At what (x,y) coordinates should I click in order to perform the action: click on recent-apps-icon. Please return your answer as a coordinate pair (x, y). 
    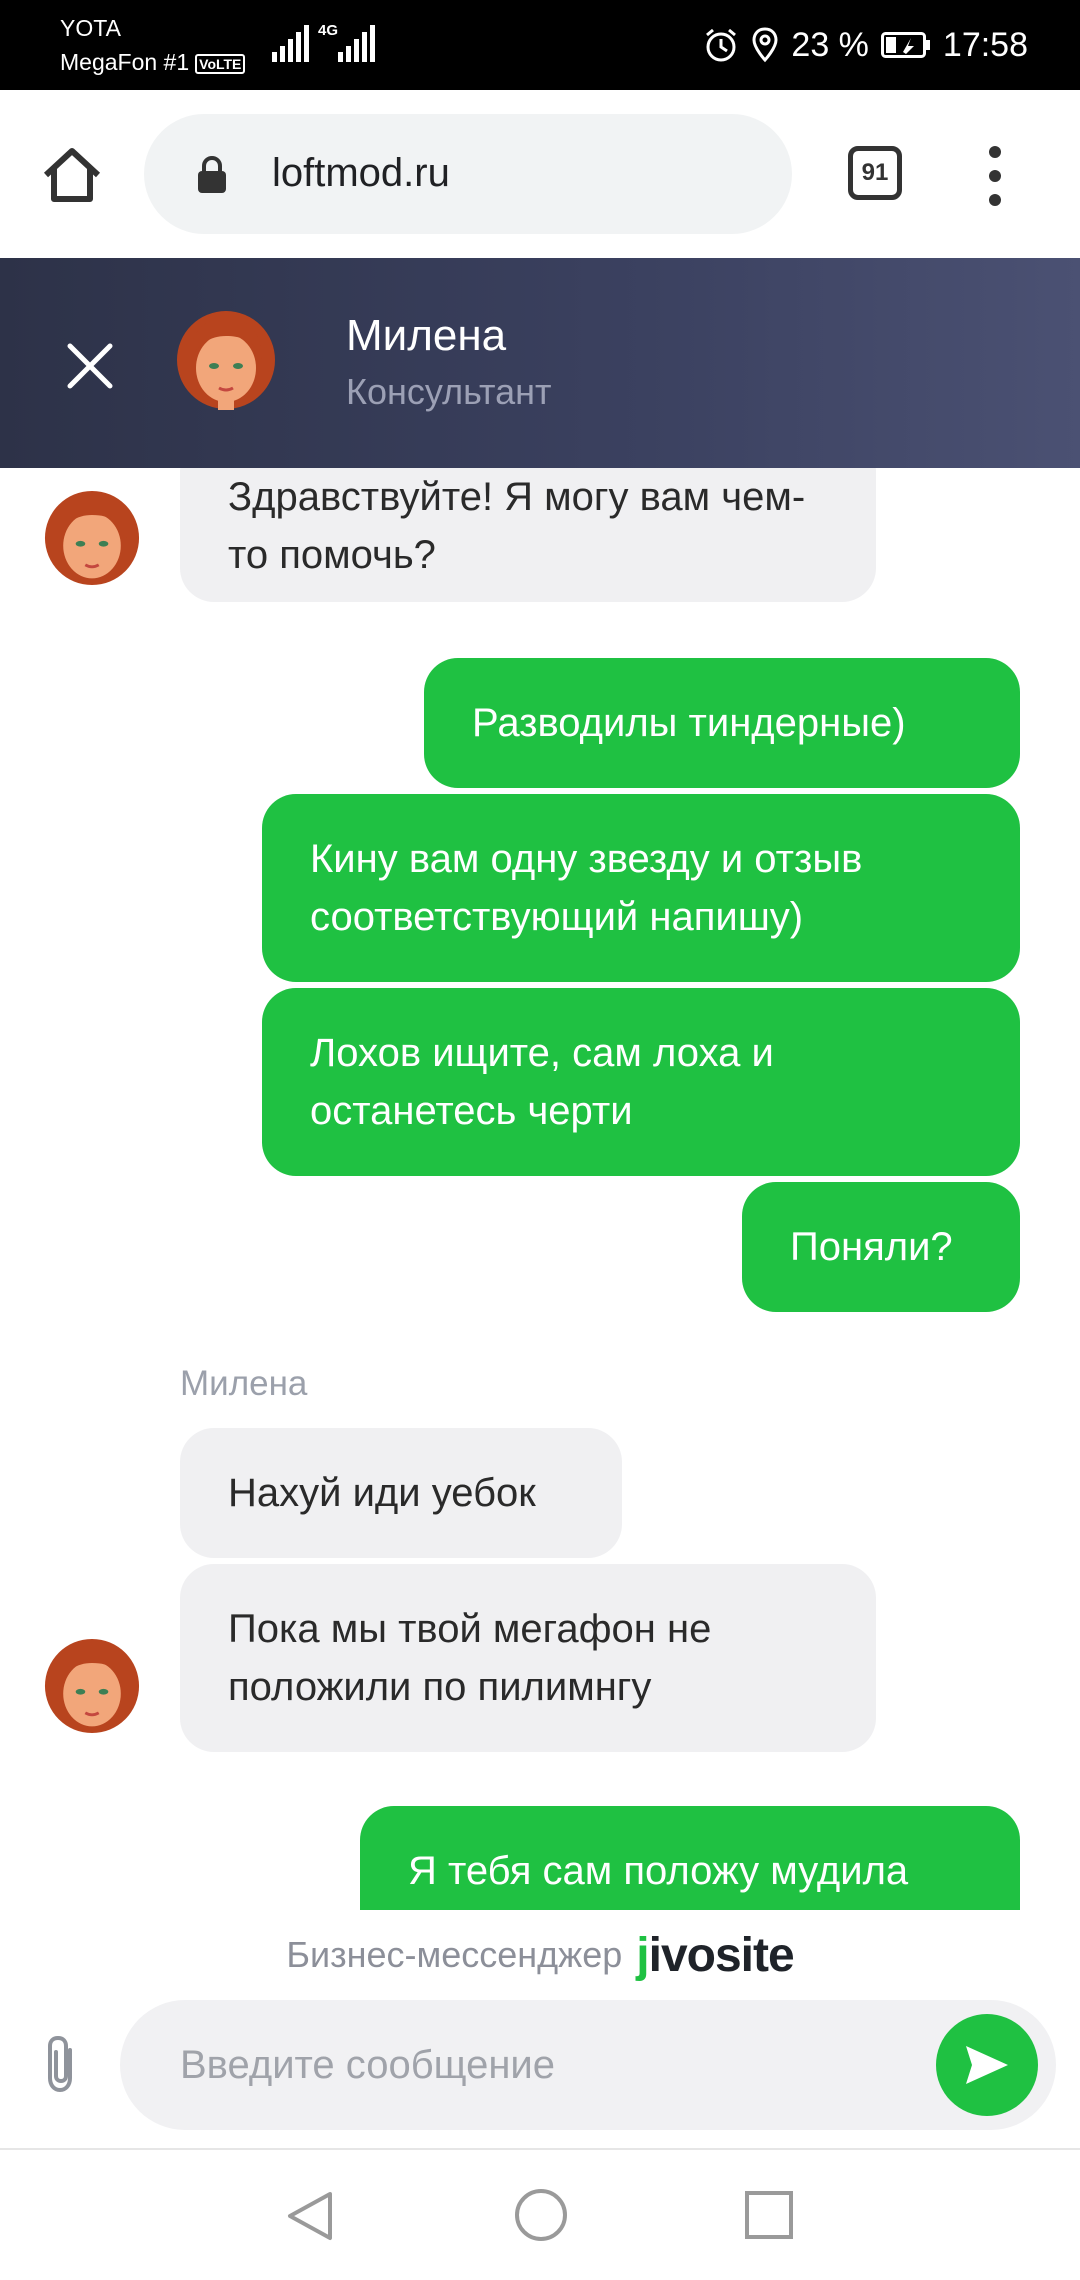
    Looking at the image, I should click on (769, 2215).